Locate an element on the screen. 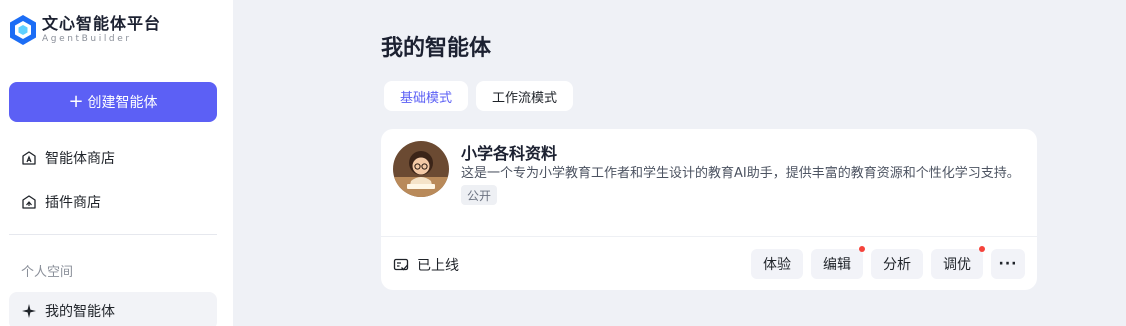 This screenshot has height=326, width=1126. brand-logo: 文心智能体平台 AgentBuilder is located at coordinates (85, 30).